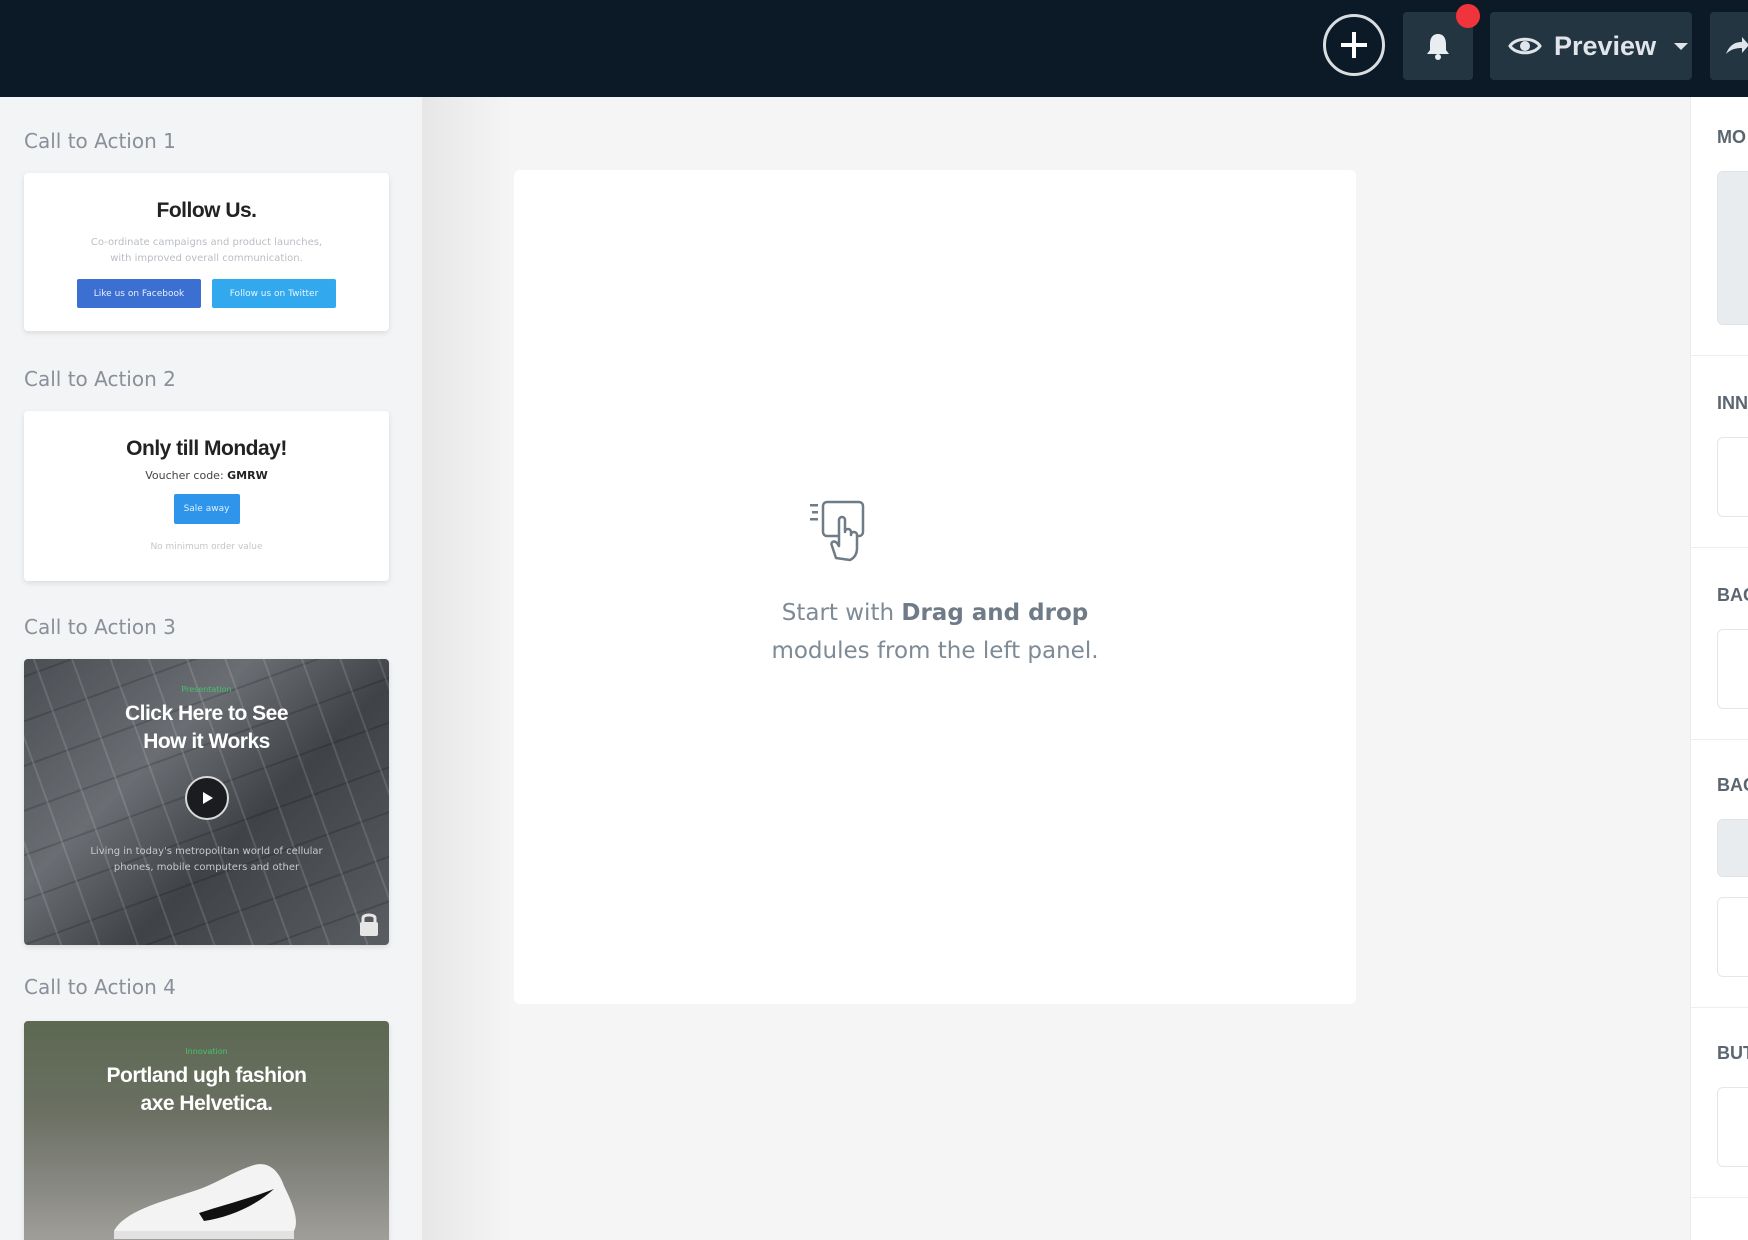  What do you see at coordinates (206, 1103) in the screenshot?
I see `card-title-line: axe Helvetica.` at bounding box center [206, 1103].